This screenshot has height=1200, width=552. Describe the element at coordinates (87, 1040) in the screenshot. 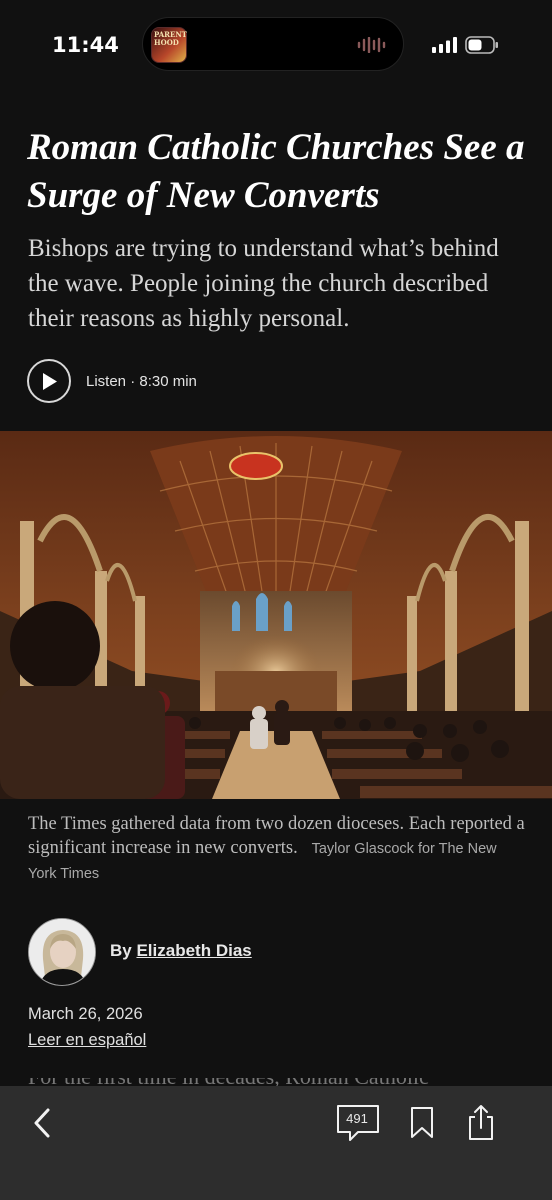

I see `spanish-version-link: Leer en español` at that location.